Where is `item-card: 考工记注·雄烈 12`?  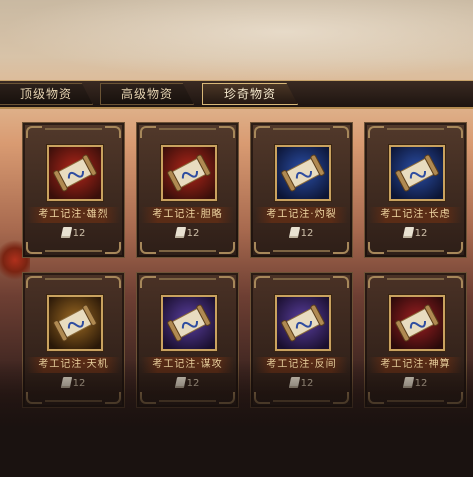 item-card: 考工记注·雄烈 12 is located at coordinates (73, 190).